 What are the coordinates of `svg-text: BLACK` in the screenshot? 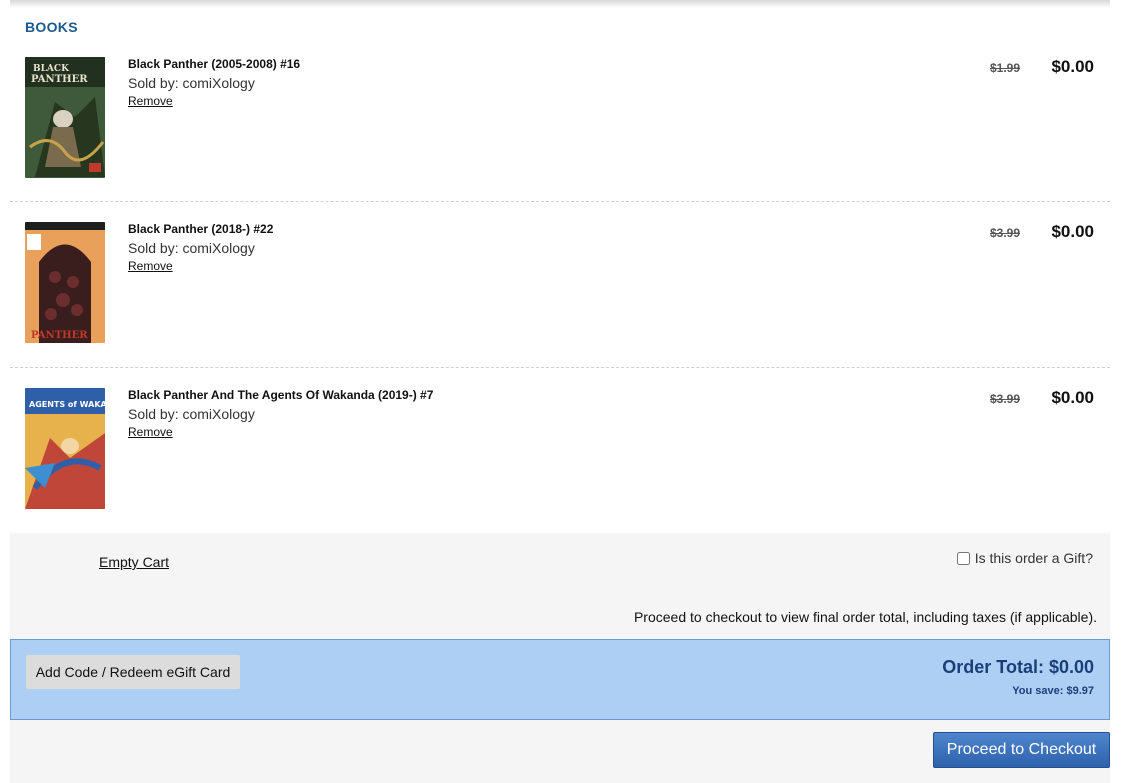 It's located at (51, 69).